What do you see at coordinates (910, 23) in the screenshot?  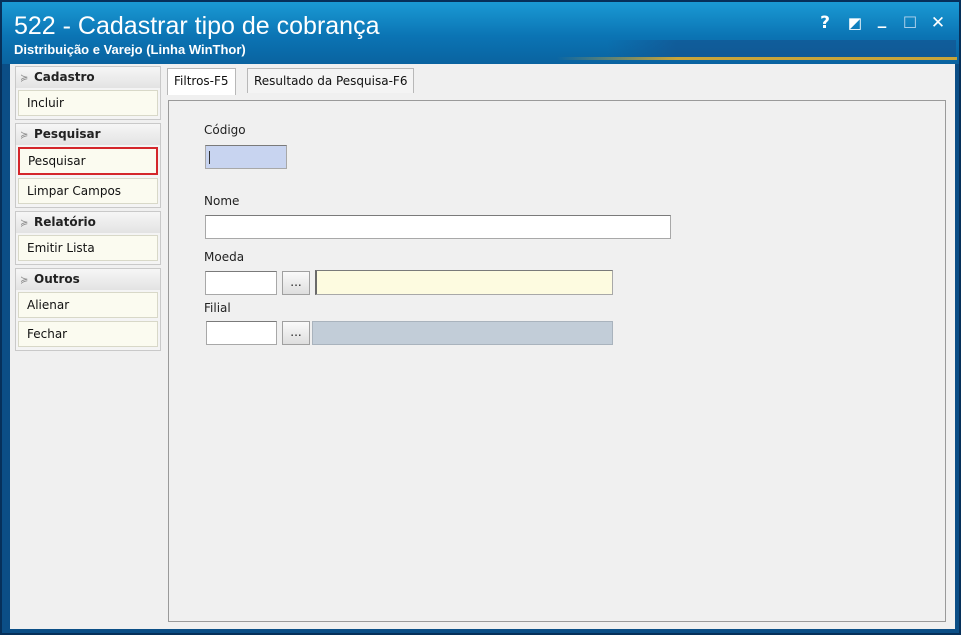 I see `maximize-icon: ☐` at bounding box center [910, 23].